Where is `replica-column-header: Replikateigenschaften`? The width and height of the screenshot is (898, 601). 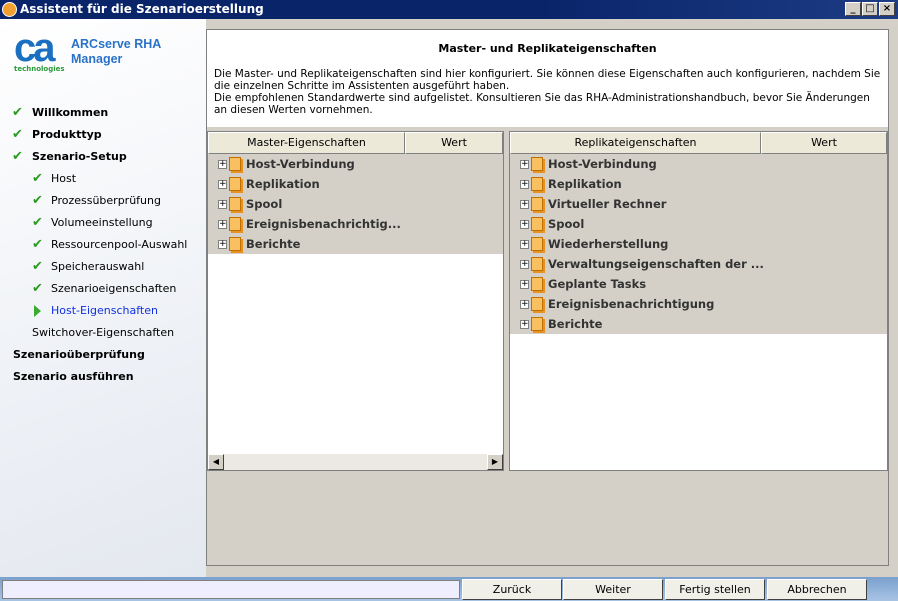
replica-column-header: Replikateigenschaften is located at coordinates (635, 143).